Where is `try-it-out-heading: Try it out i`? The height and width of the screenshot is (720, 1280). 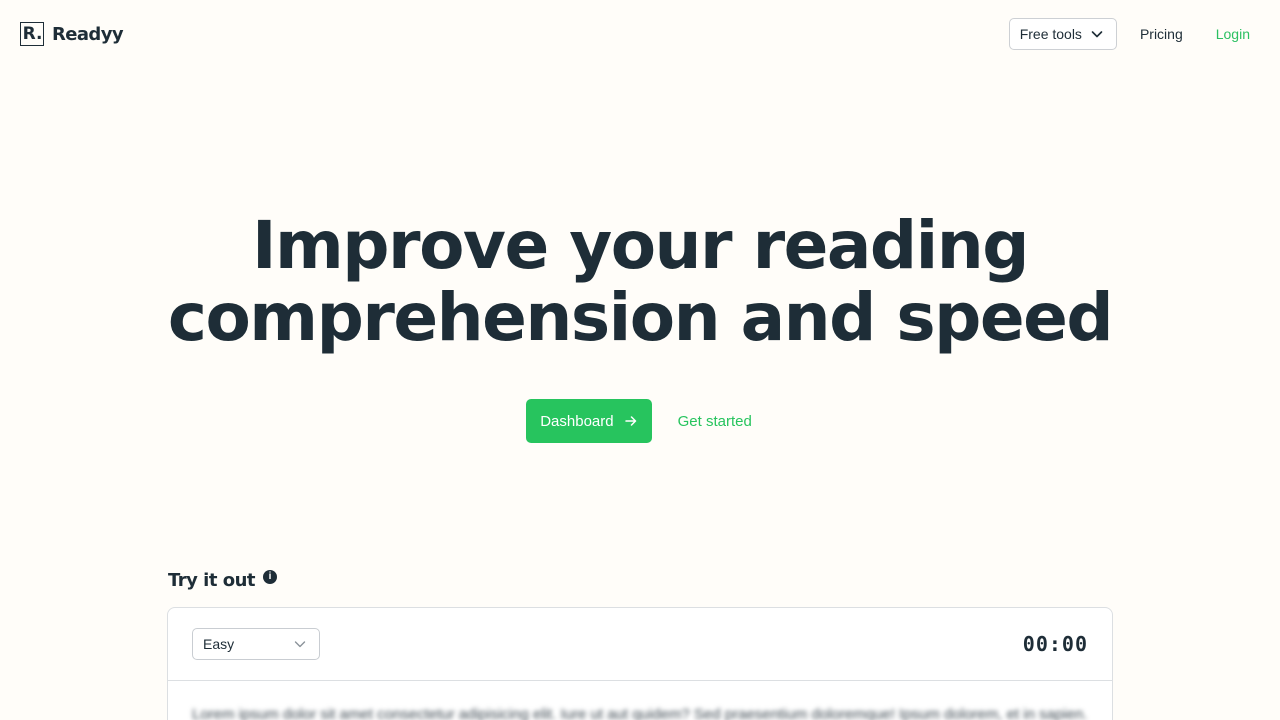 try-it-out-heading: Try it out i is located at coordinates (223, 580).